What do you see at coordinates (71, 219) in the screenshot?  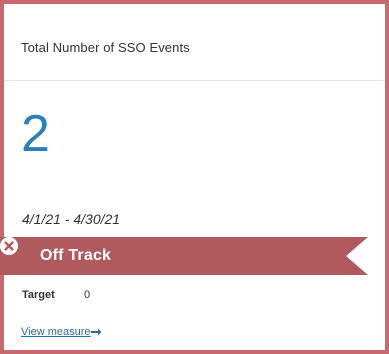 I see `date-range: 4/1/21 - 4/30/21` at bounding box center [71, 219].